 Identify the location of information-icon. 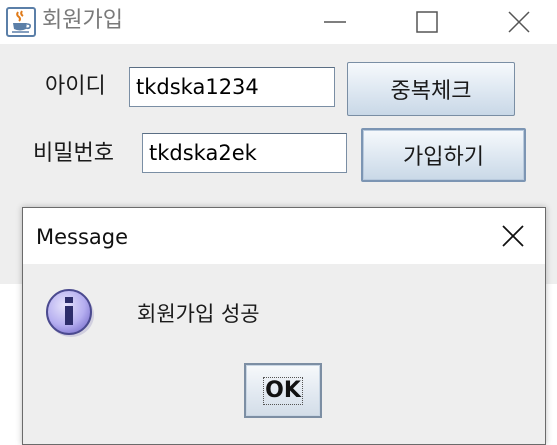
(70, 312).